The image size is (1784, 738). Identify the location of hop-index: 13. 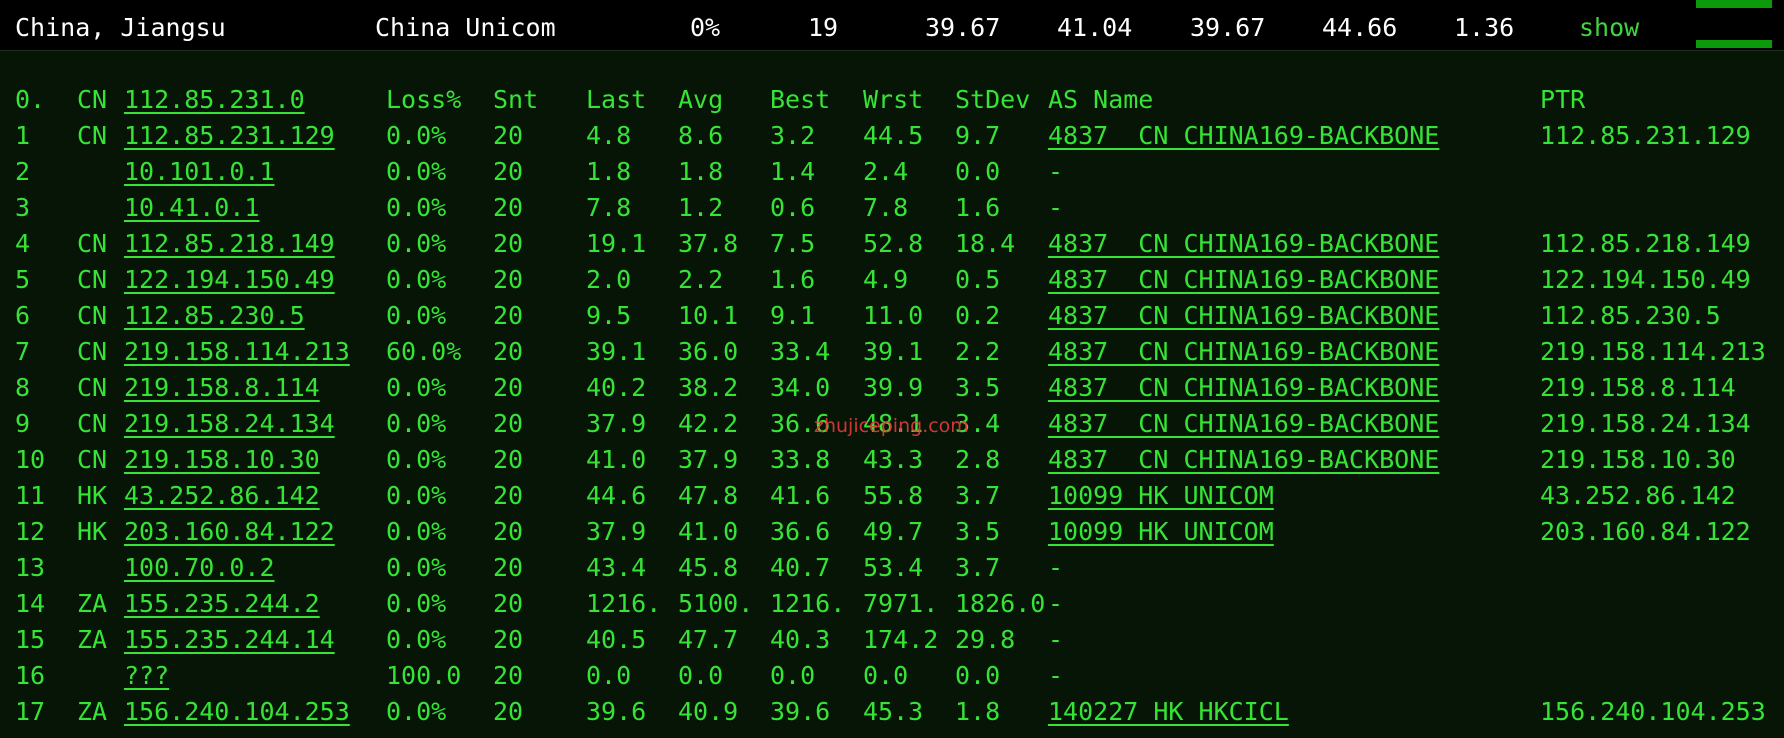
(30, 567).